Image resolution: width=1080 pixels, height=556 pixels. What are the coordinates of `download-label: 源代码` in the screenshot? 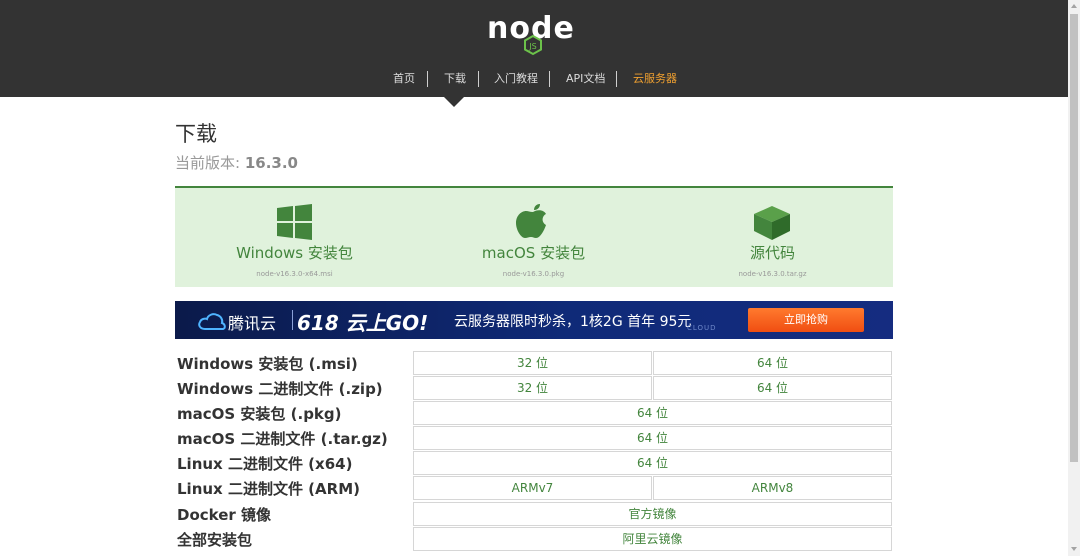 It's located at (772, 253).